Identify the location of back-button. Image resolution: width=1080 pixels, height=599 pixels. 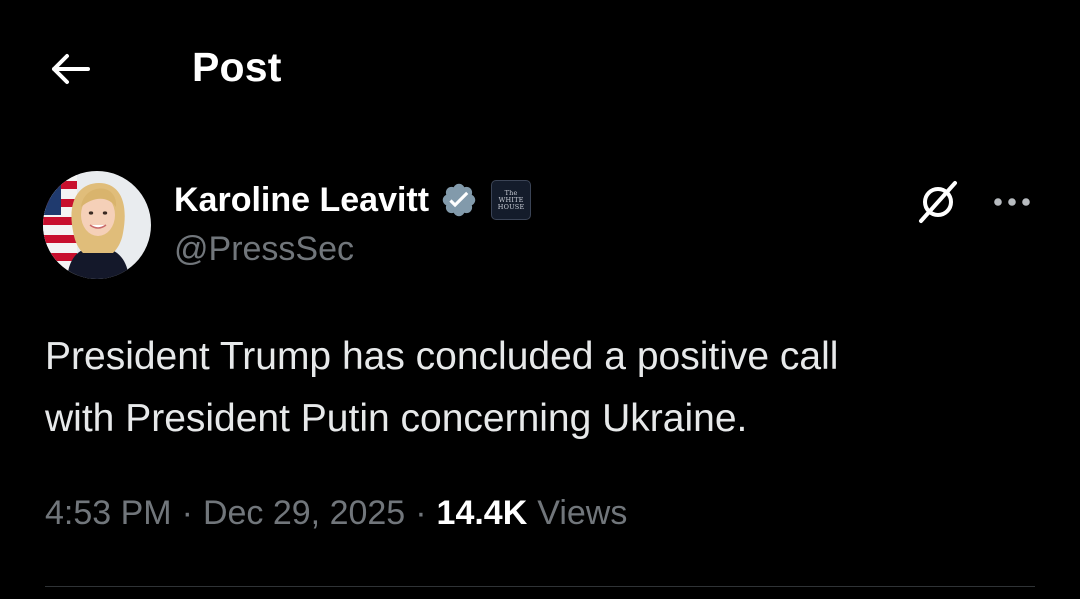
(70, 69).